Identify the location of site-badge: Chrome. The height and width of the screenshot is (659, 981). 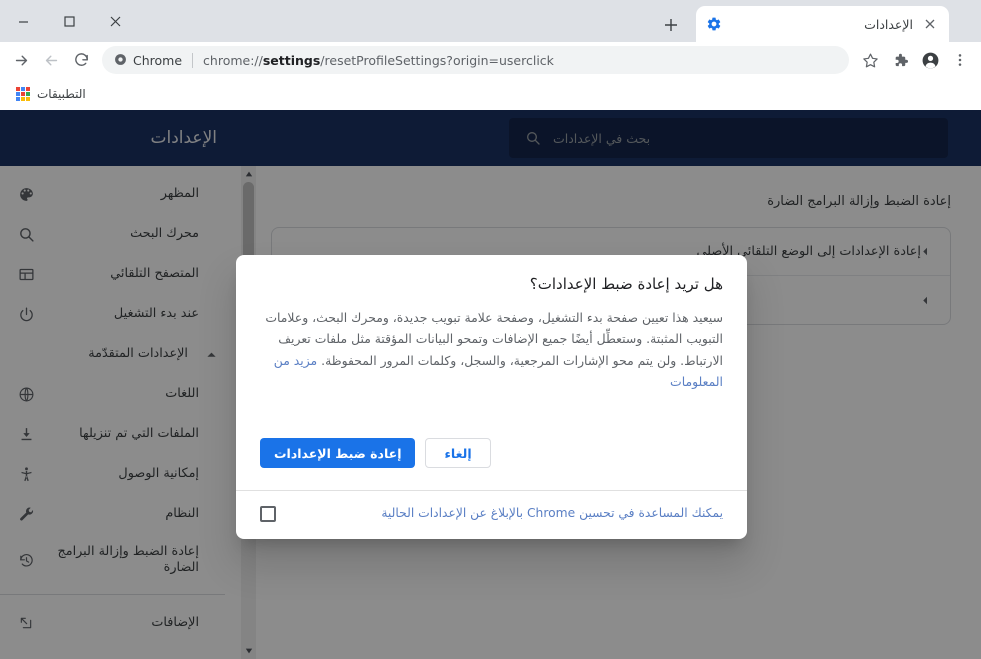
(148, 60).